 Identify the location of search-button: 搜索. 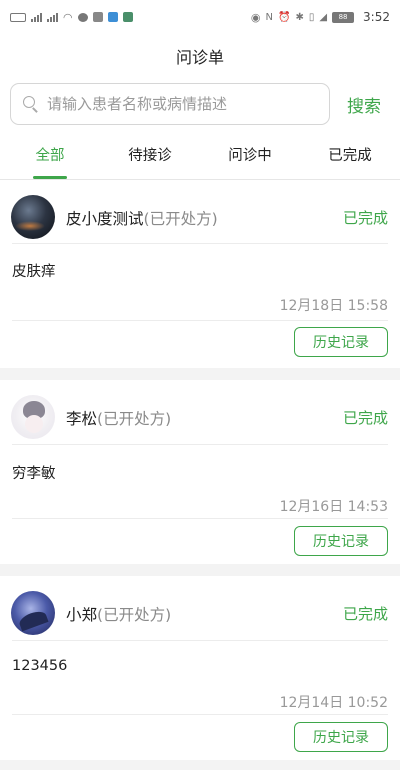
(364, 104).